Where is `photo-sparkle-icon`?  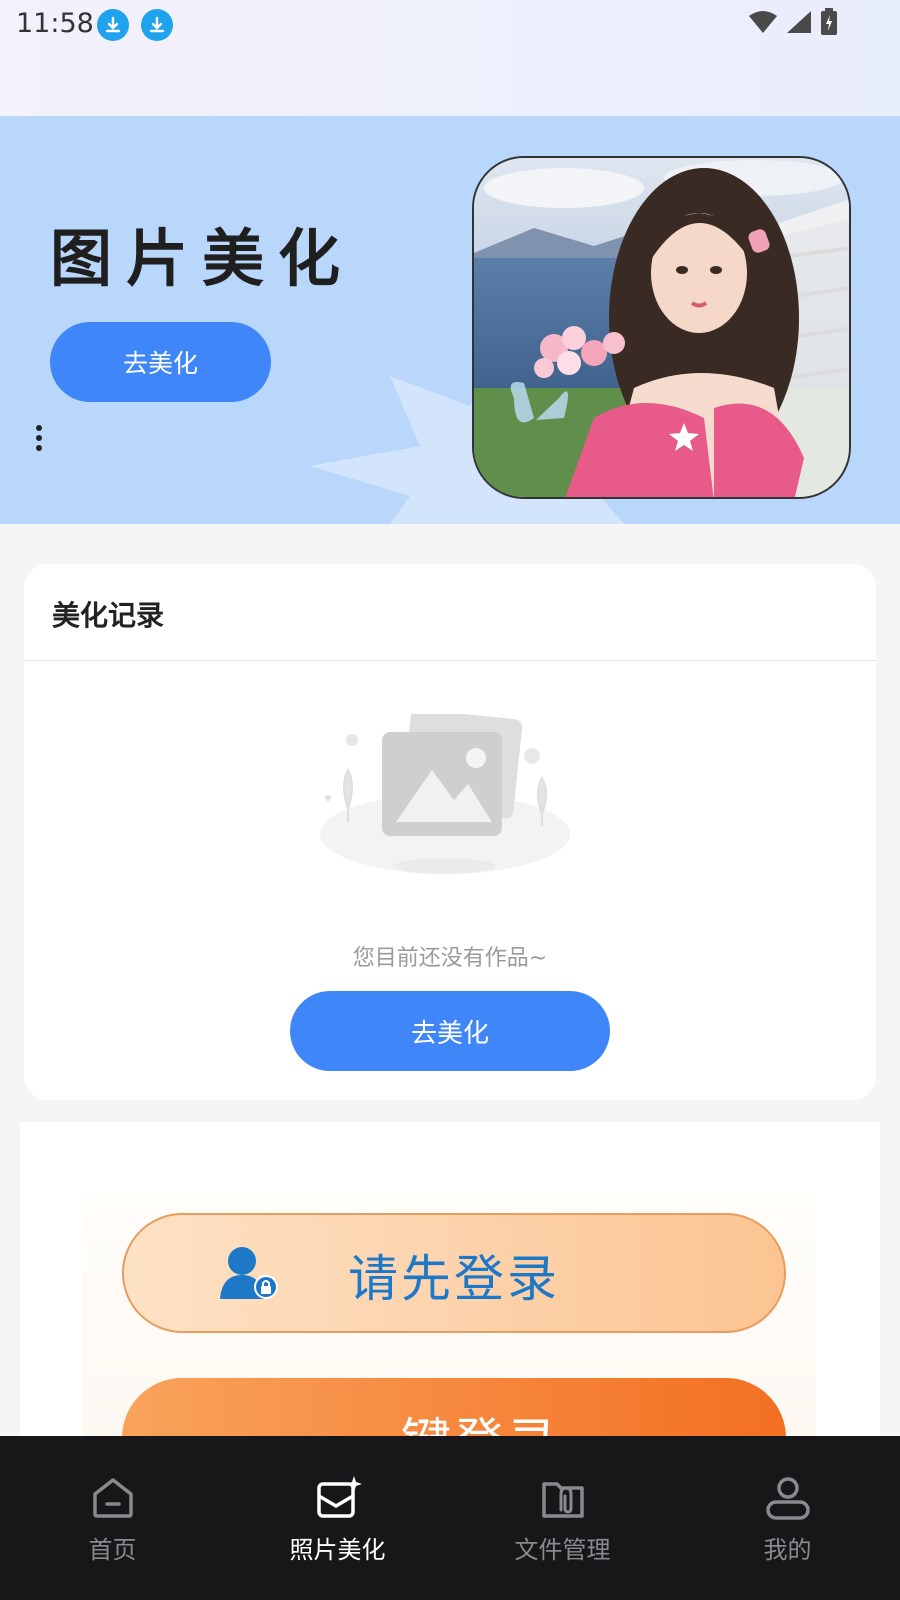
photo-sparkle-icon is located at coordinates (339, 1497).